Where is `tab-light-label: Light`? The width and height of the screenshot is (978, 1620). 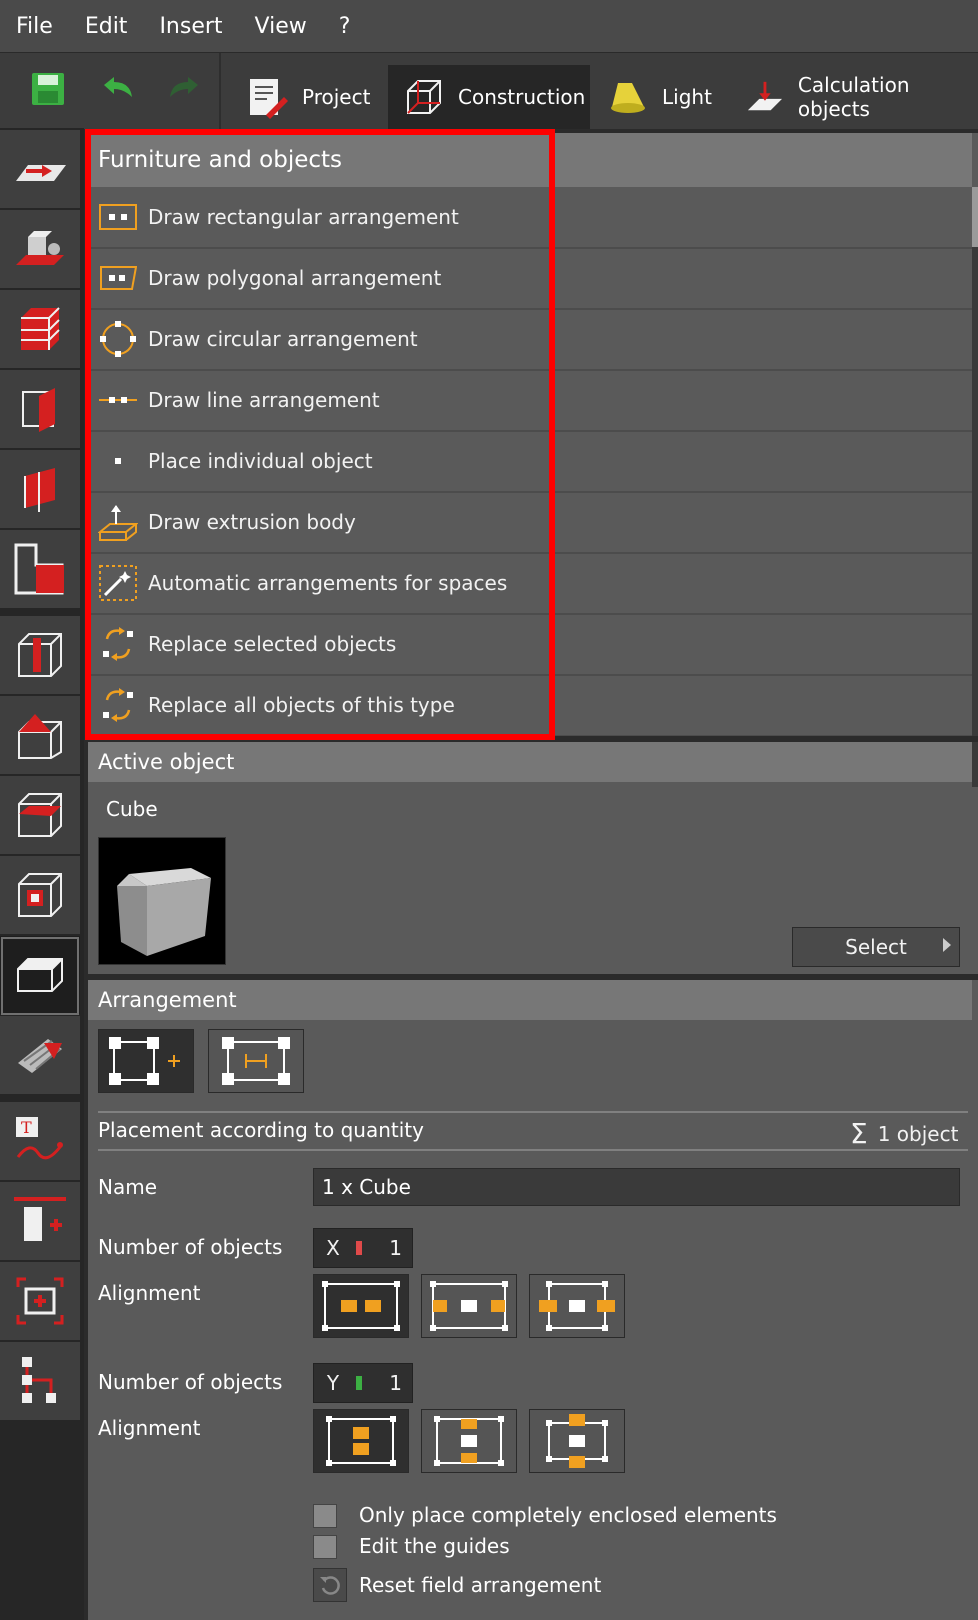
tab-light-label: Light is located at coordinates (687, 97).